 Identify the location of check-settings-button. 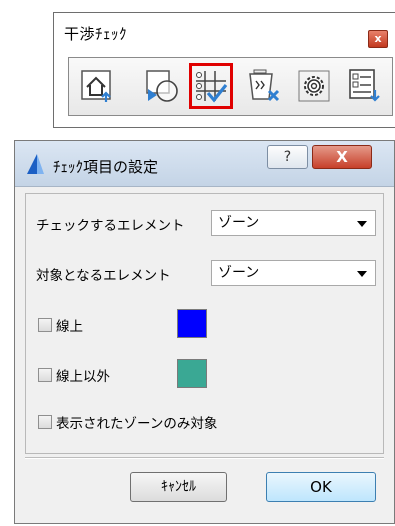
(211, 86).